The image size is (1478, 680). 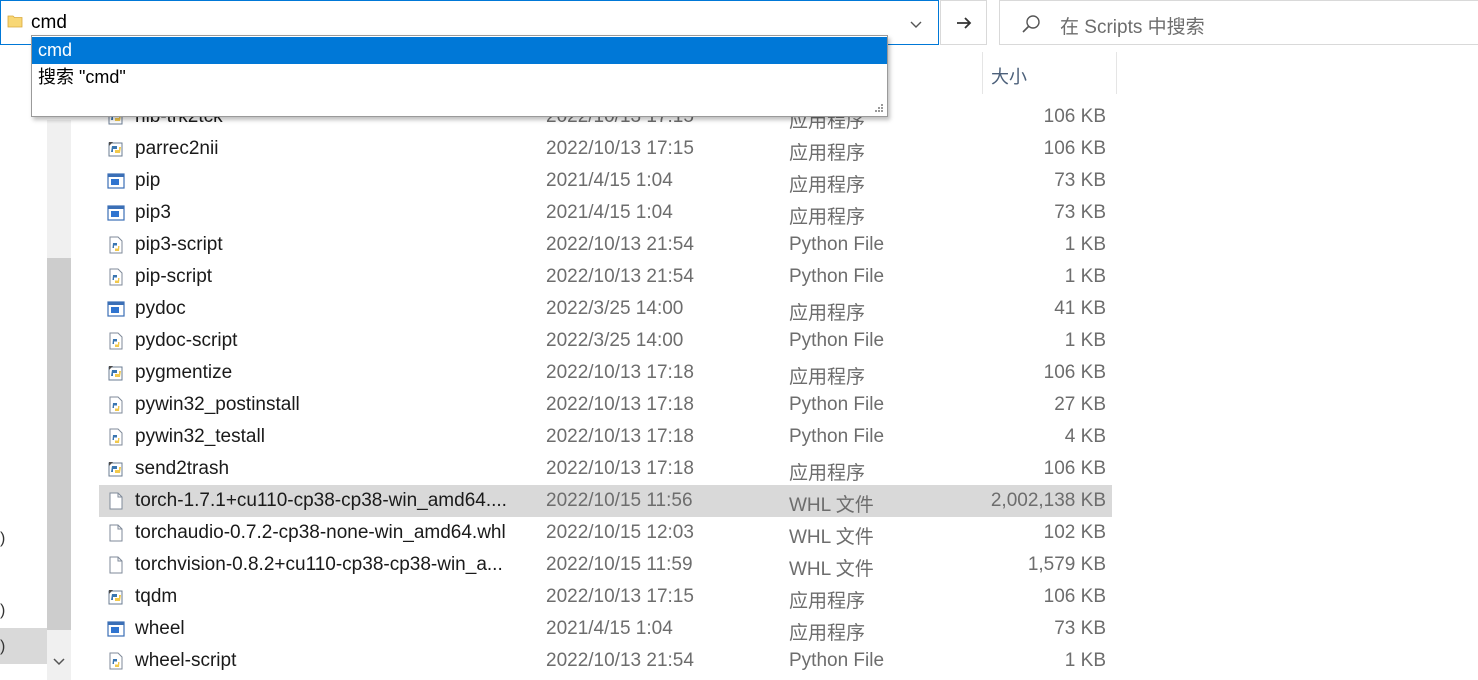 I want to click on file-date: 2021/4/15 1:04, so click(x=609, y=628).